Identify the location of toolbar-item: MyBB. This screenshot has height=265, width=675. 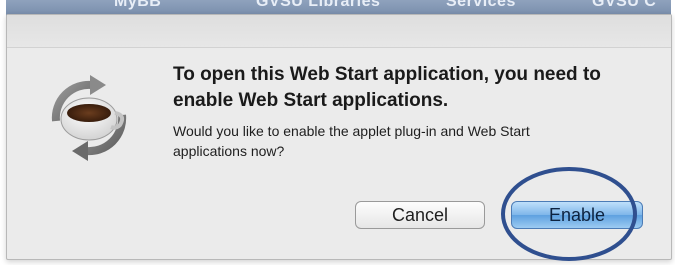
(138, 5).